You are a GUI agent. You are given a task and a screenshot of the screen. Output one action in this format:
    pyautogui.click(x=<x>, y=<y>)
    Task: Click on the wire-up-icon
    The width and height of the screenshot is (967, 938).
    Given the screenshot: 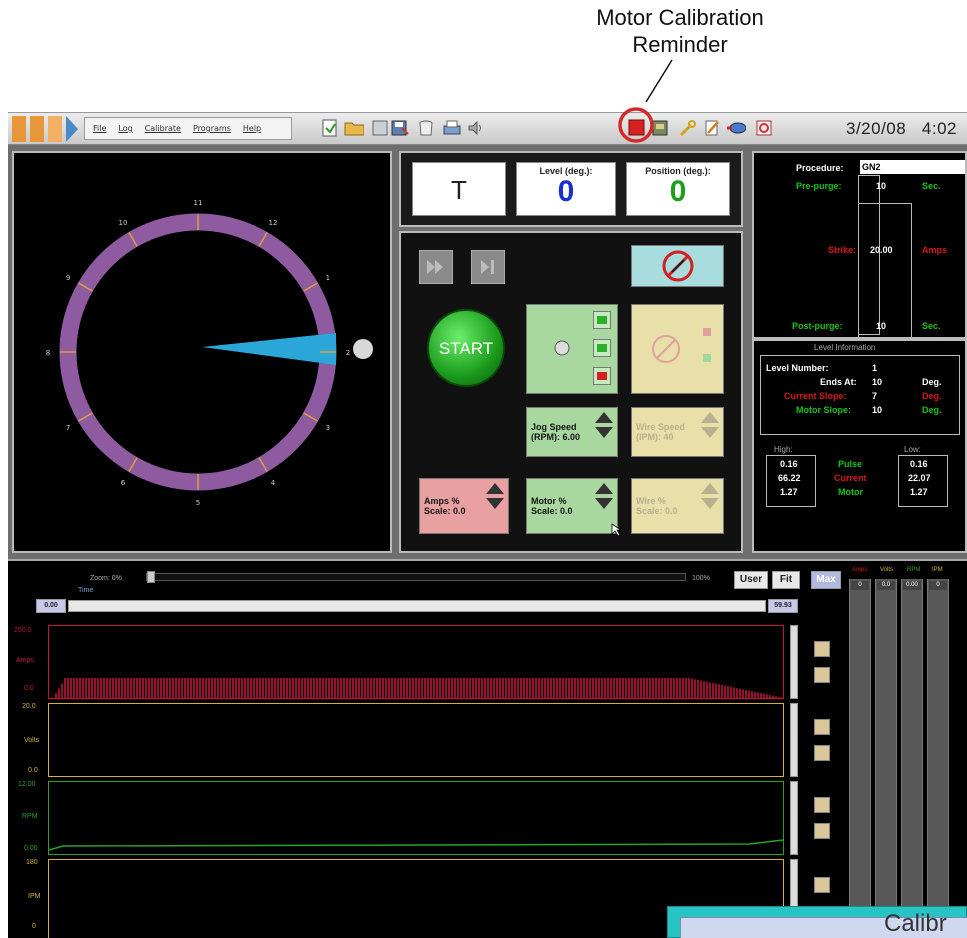 What is the action you would take?
    pyautogui.click(x=707, y=332)
    